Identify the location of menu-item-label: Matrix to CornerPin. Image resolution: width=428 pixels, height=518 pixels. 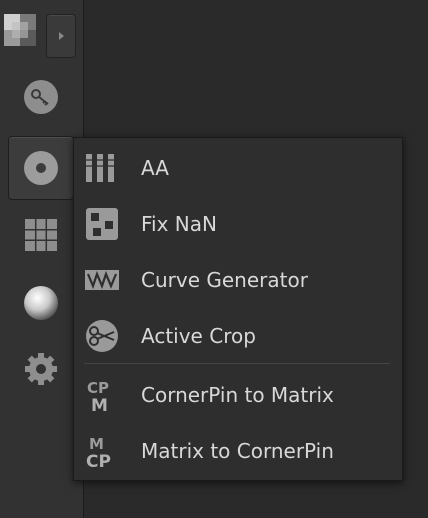
(237, 451).